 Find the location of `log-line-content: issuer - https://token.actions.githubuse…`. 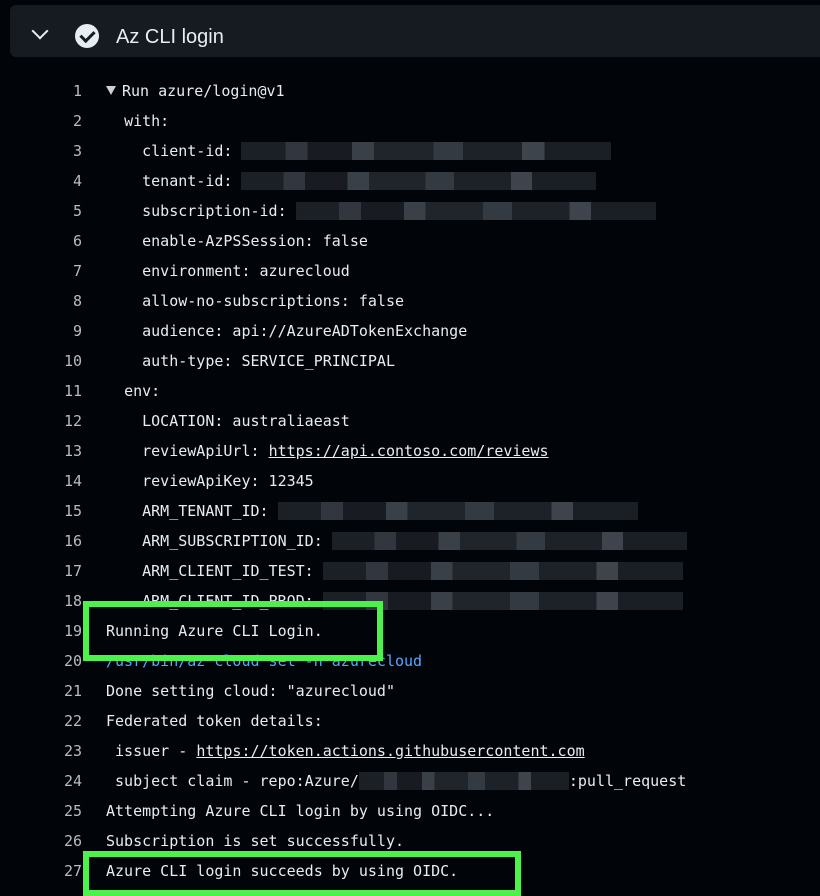

log-line-content: issuer - https://token.actions.githubuse… is located at coordinates (345, 751).